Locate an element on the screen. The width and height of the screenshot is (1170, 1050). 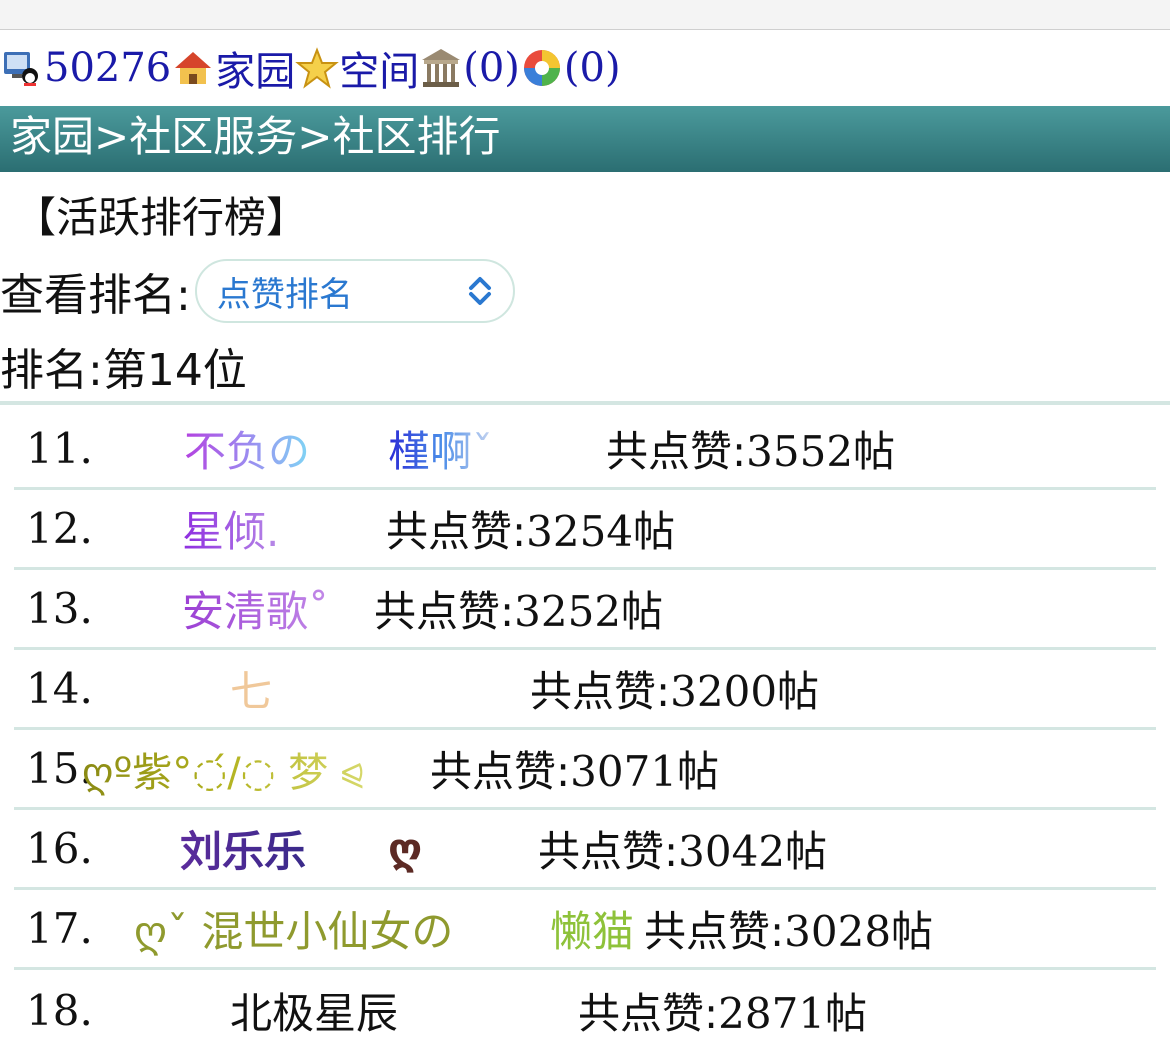
rank-number: 18. is located at coordinates (59, 1010).